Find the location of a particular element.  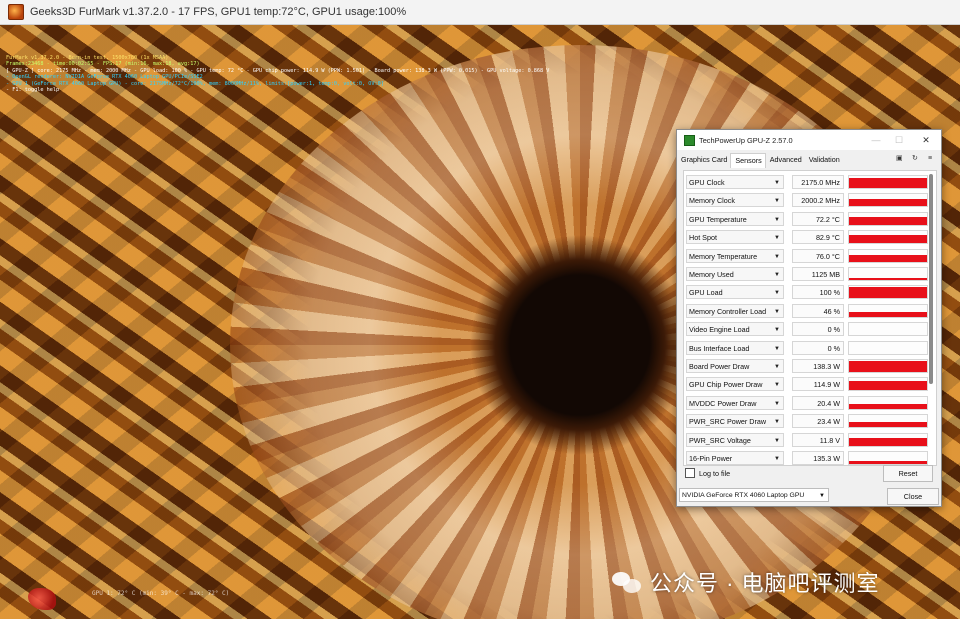

sensor-name-dropdown: Memory Controller Load ▼ is located at coordinates (735, 310).